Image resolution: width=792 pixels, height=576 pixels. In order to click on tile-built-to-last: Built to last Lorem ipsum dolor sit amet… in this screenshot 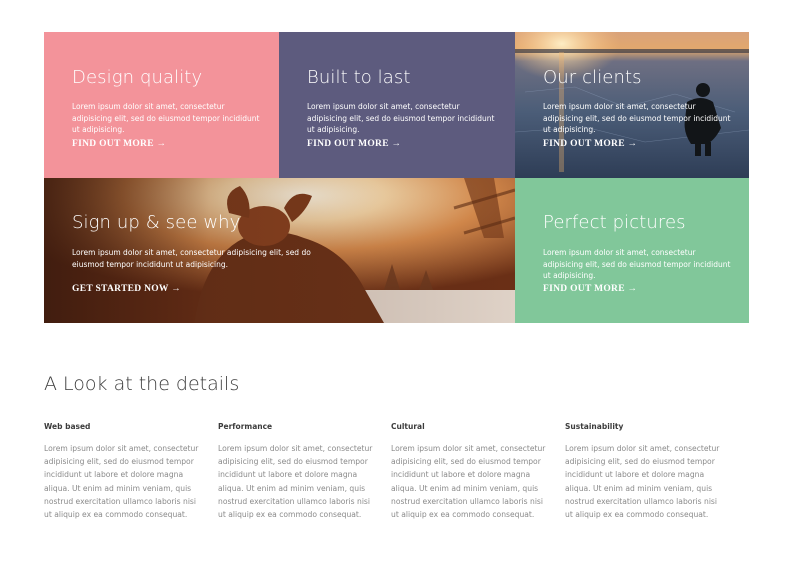, I will do `click(397, 105)`.